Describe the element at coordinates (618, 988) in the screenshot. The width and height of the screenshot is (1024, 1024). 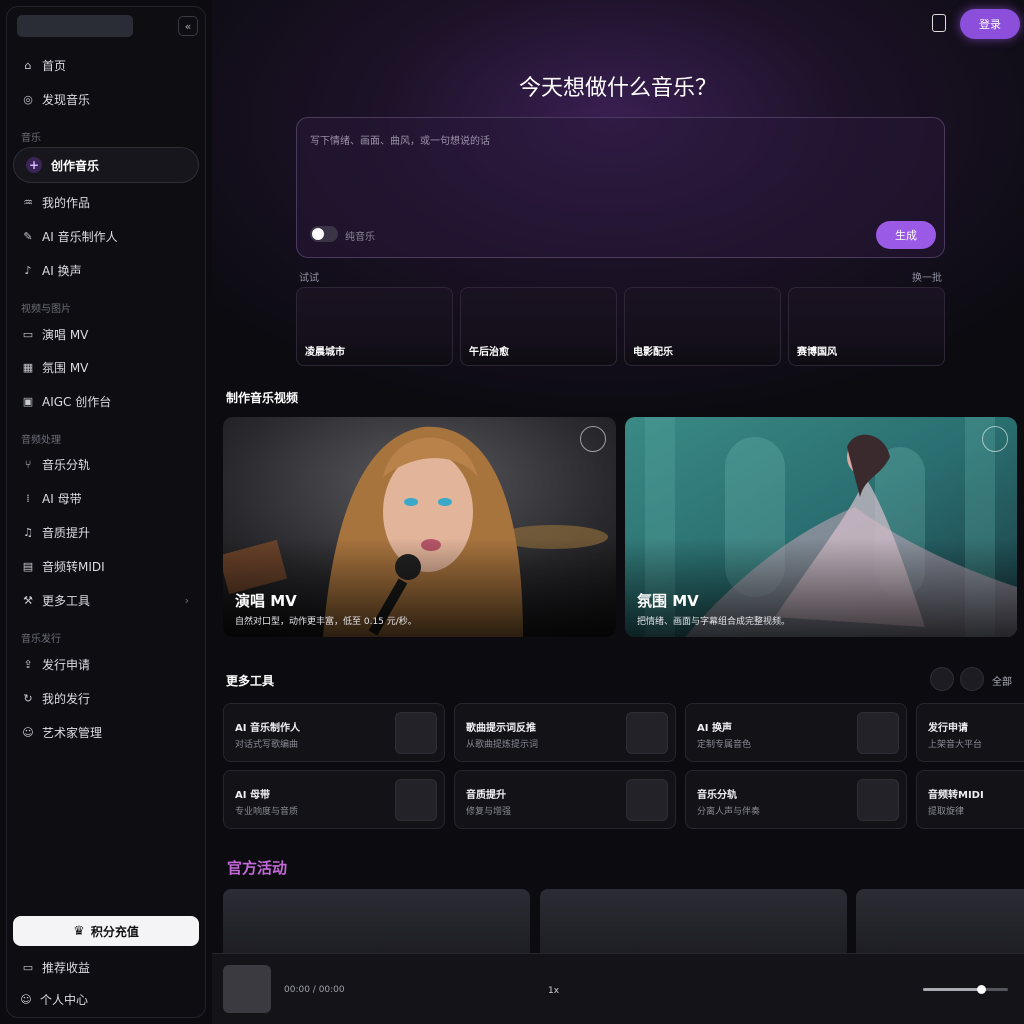
I see `audio-player: 00:00 / 00:00 1x` at that location.